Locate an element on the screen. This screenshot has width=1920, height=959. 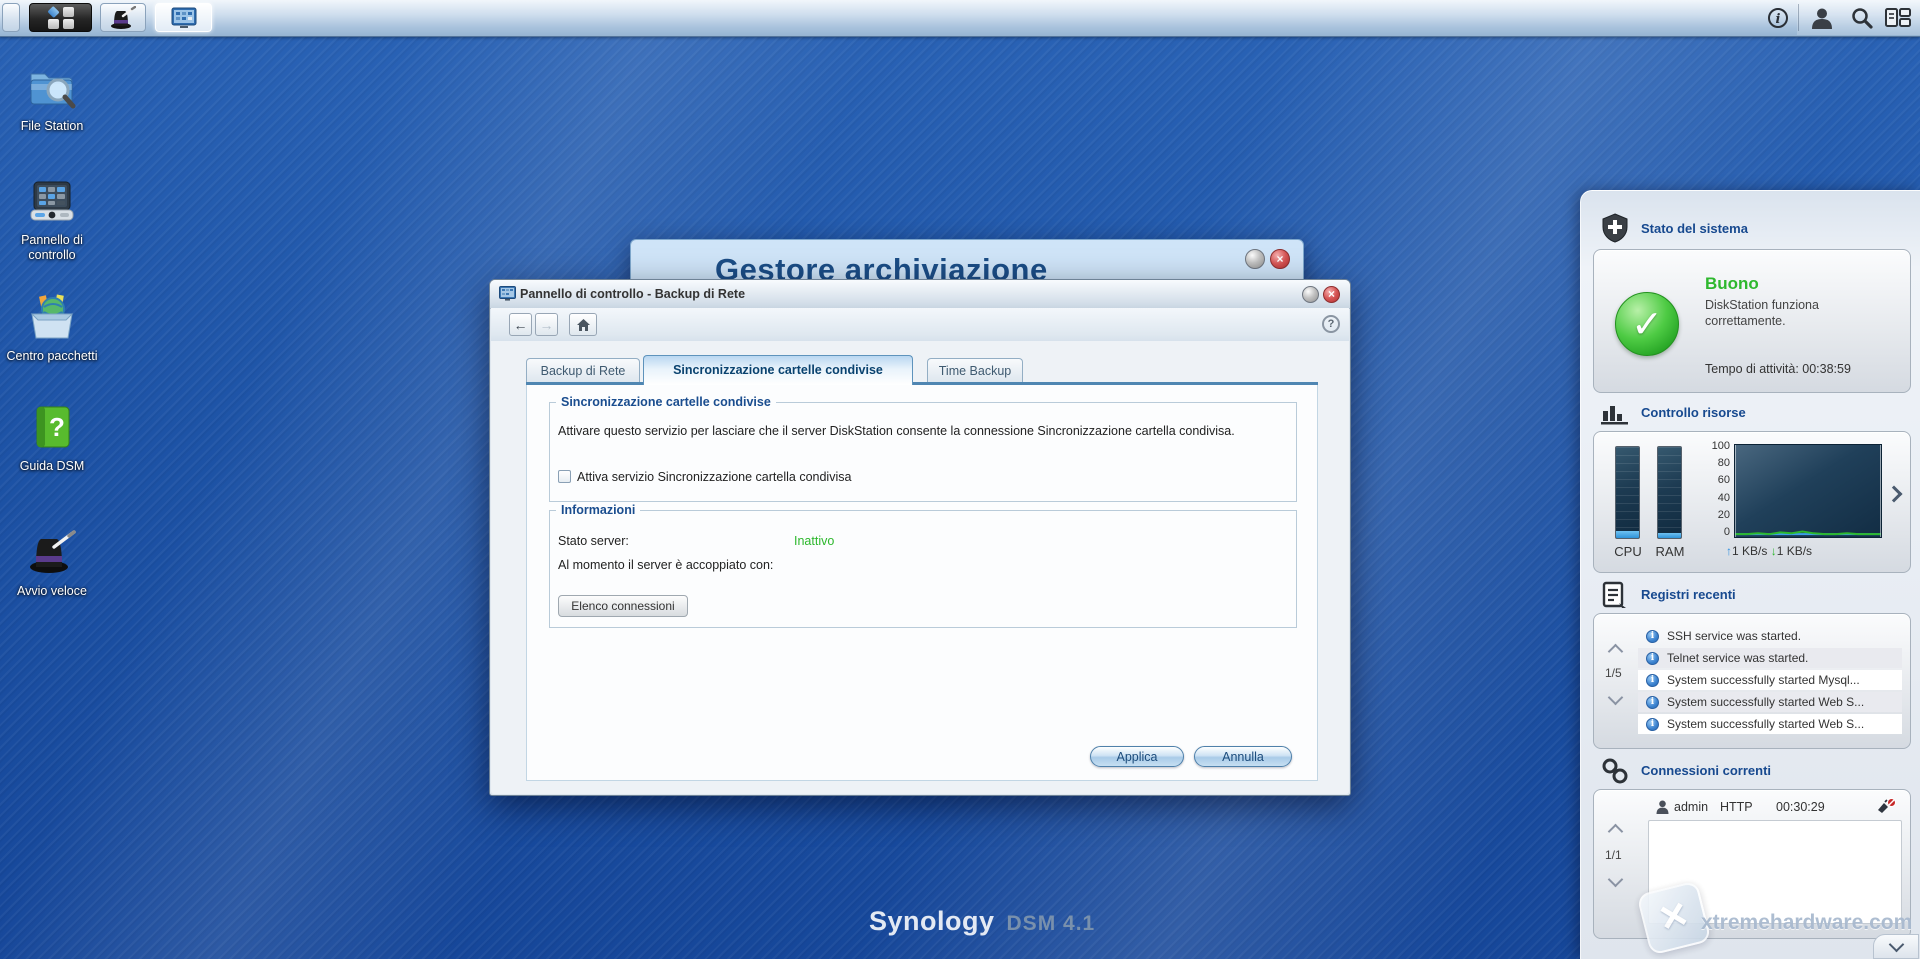
dialog-close-icon is located at coordinates (1331, 294).